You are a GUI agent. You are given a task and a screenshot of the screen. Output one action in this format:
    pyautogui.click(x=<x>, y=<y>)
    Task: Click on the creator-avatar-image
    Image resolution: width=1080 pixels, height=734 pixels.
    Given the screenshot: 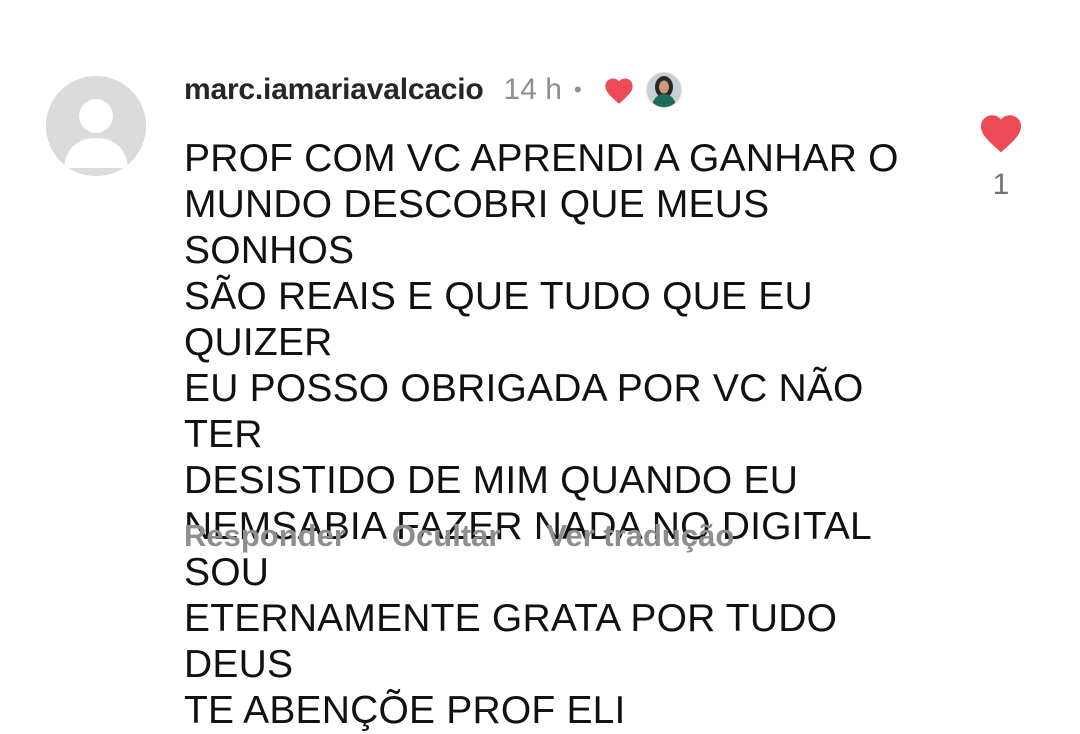 What is the action you would take?
    pyautogui.click(x=663, y=90)
    